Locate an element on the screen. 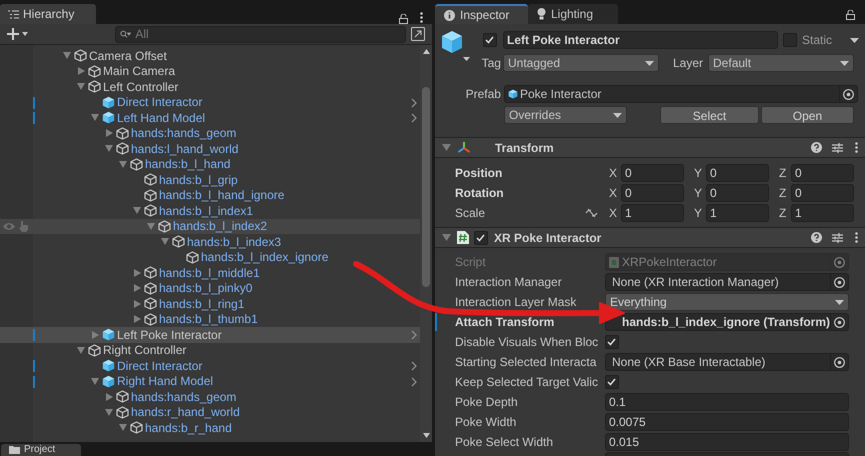 This screenshot has width=865, height=456. hierarchy-item: Right Controller is located at coordinates (210, 350).